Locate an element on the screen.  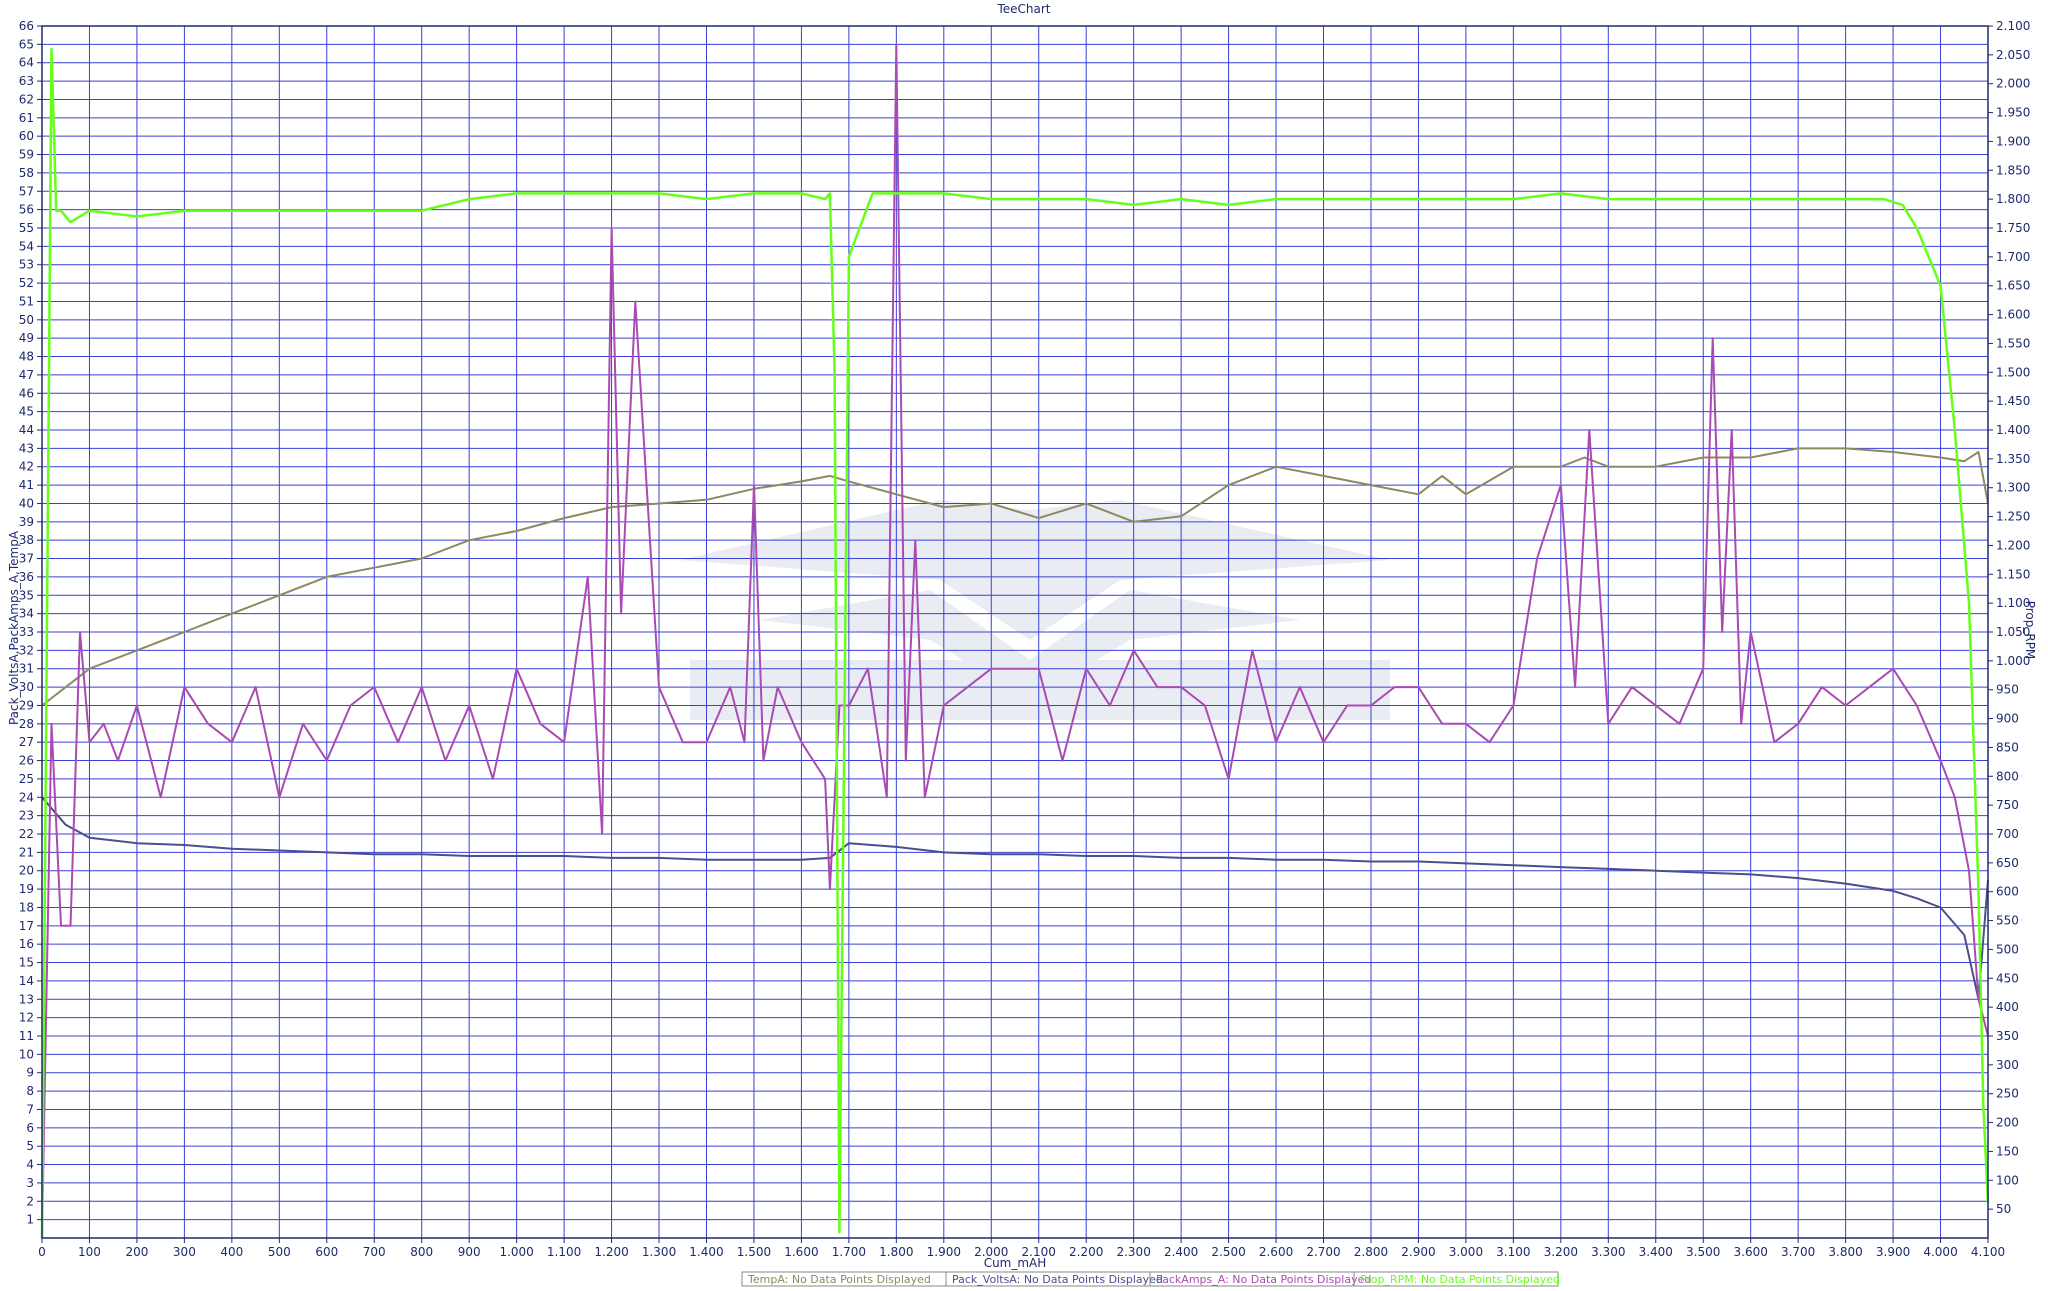
tick-label-right: 1.700 is located at coordinates (2013, 257).